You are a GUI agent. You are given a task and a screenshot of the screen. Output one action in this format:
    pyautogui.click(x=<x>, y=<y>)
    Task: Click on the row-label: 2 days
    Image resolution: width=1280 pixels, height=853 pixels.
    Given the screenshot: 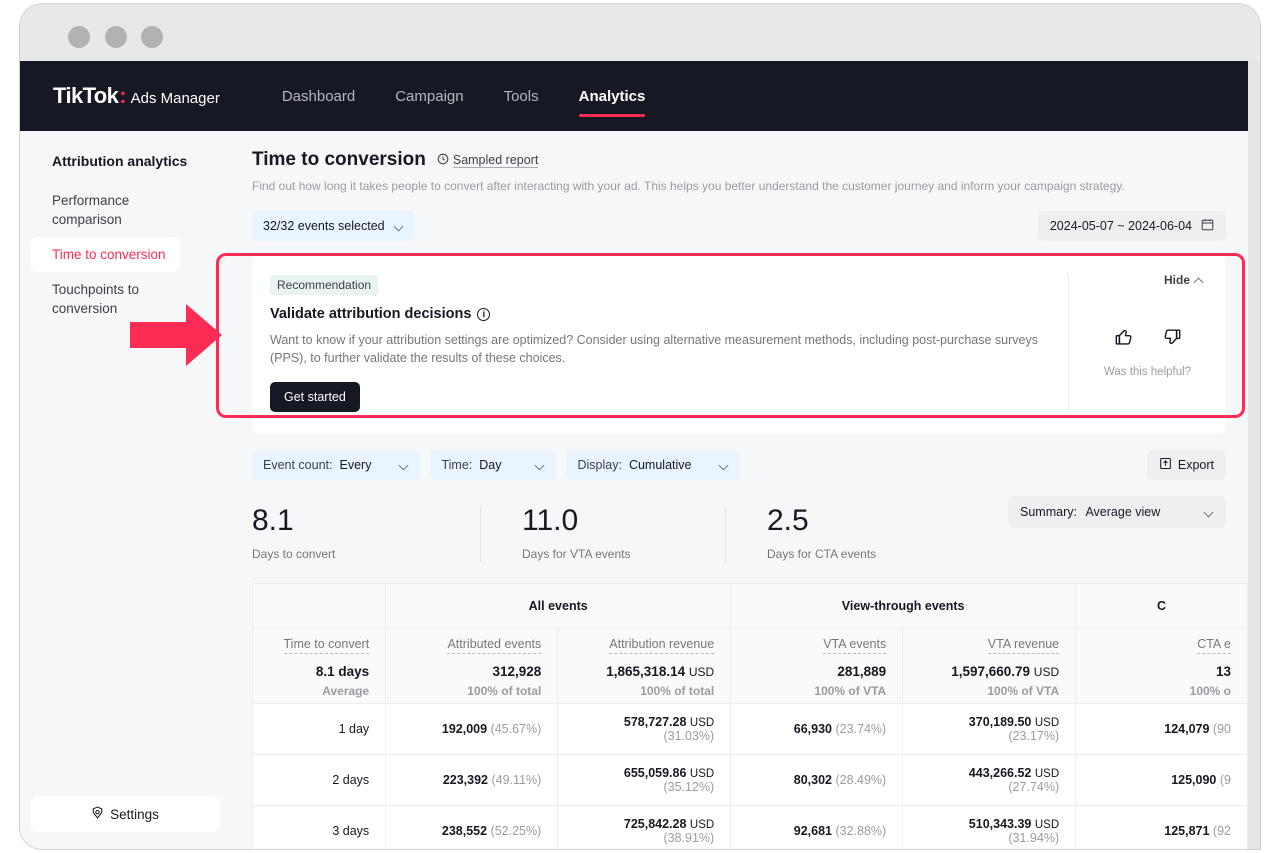 What is the action you would take?
    pyautogui.click(x=319, y=780)
    